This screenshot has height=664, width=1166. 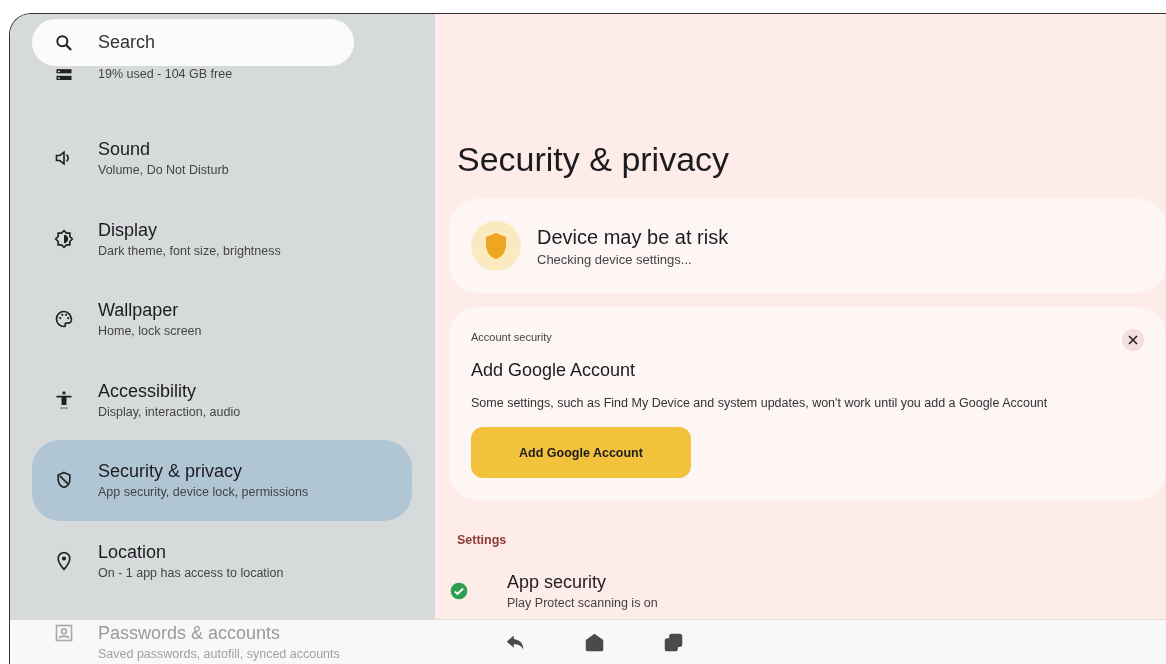 I want to click on recents-button, so click(x=673, y=642).